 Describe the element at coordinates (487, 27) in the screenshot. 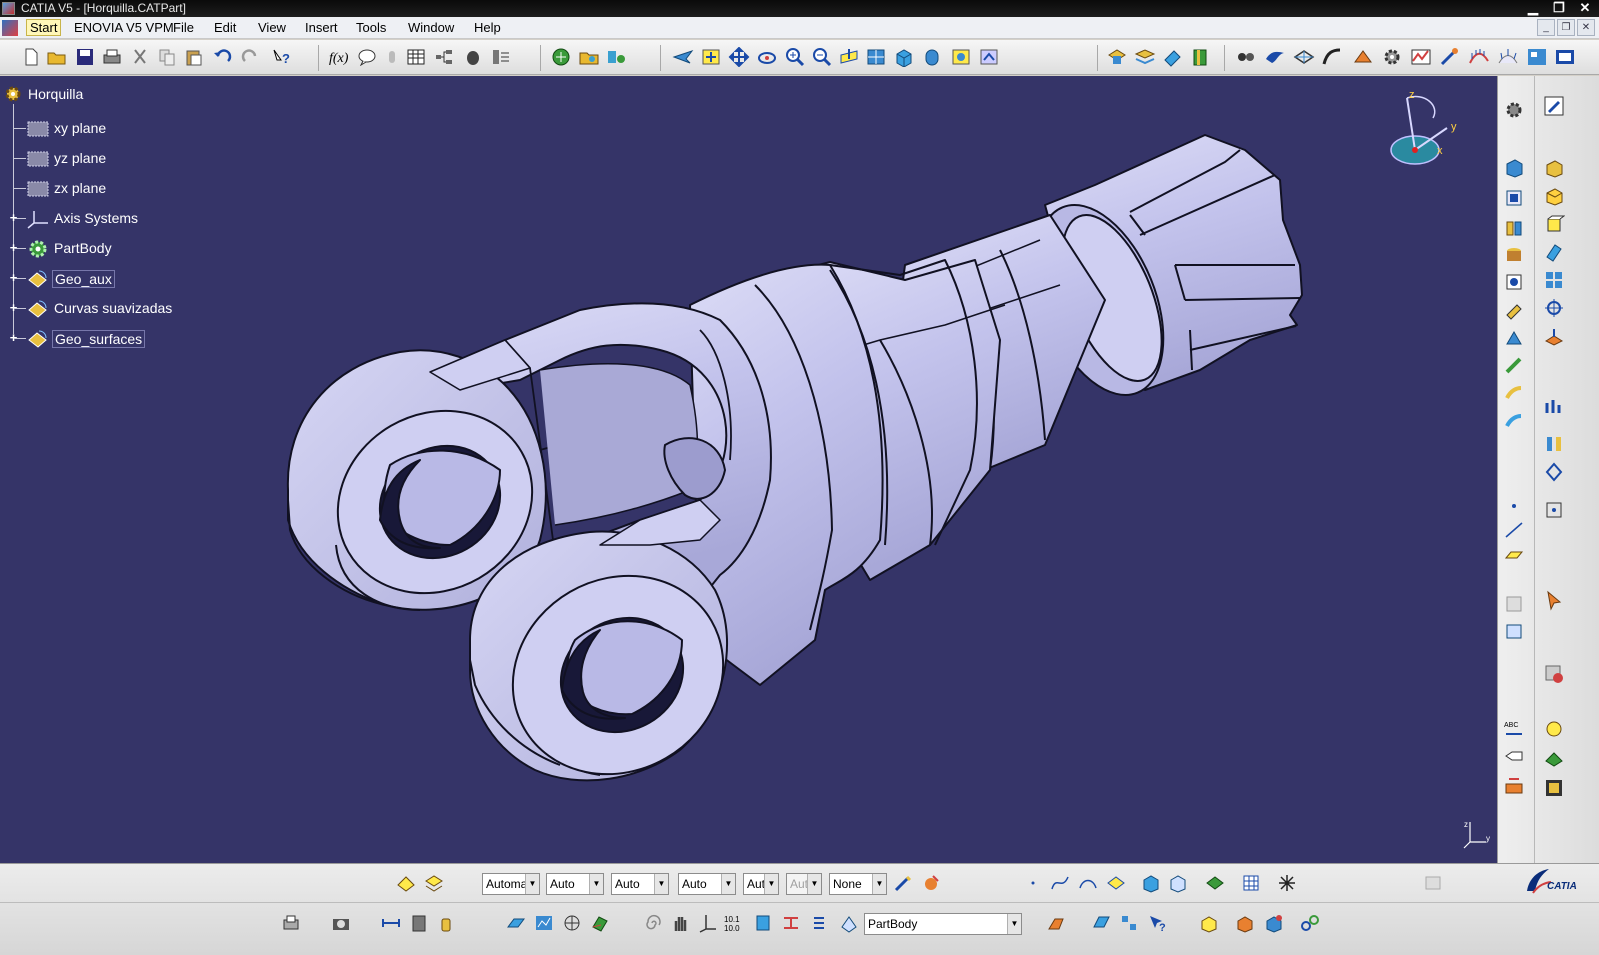

I see `menu-help: Help` at that location.